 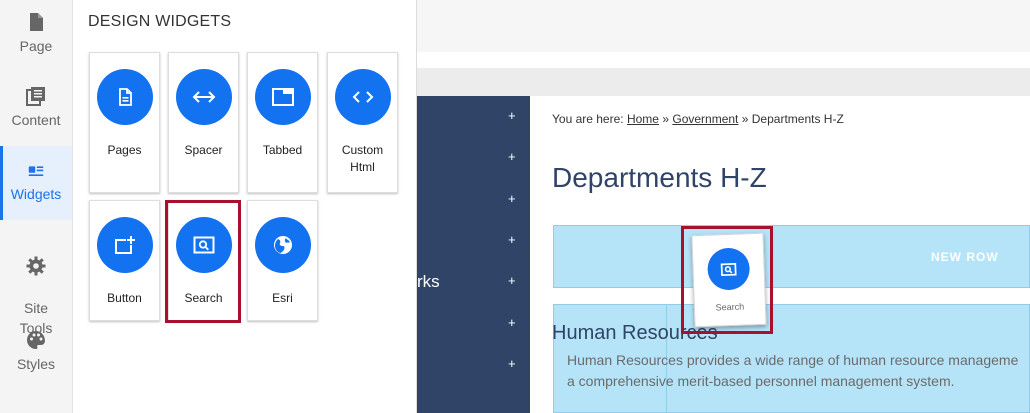 I want to click on widget-label: Pages, so click(x=124, y=150).